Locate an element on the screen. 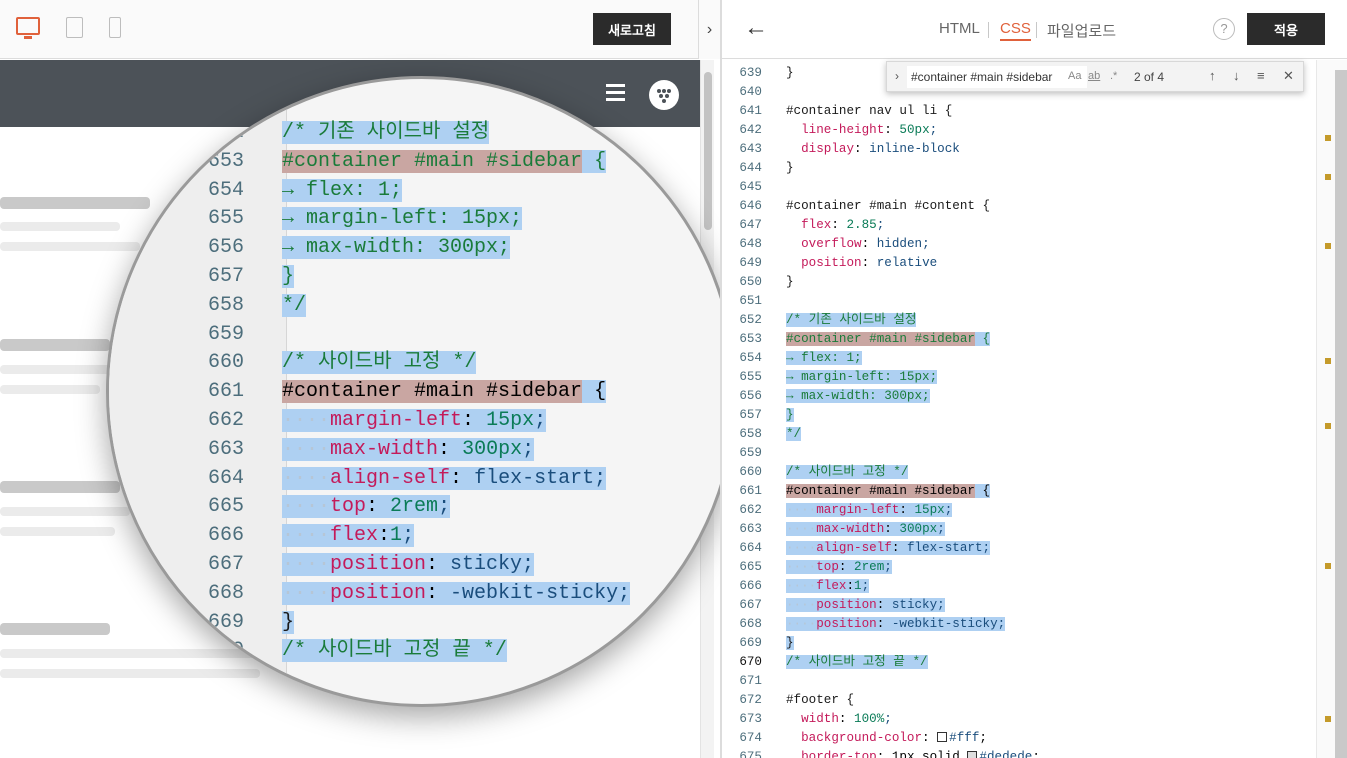  code-line: 658 */ is located at coordinates (1022, 434).